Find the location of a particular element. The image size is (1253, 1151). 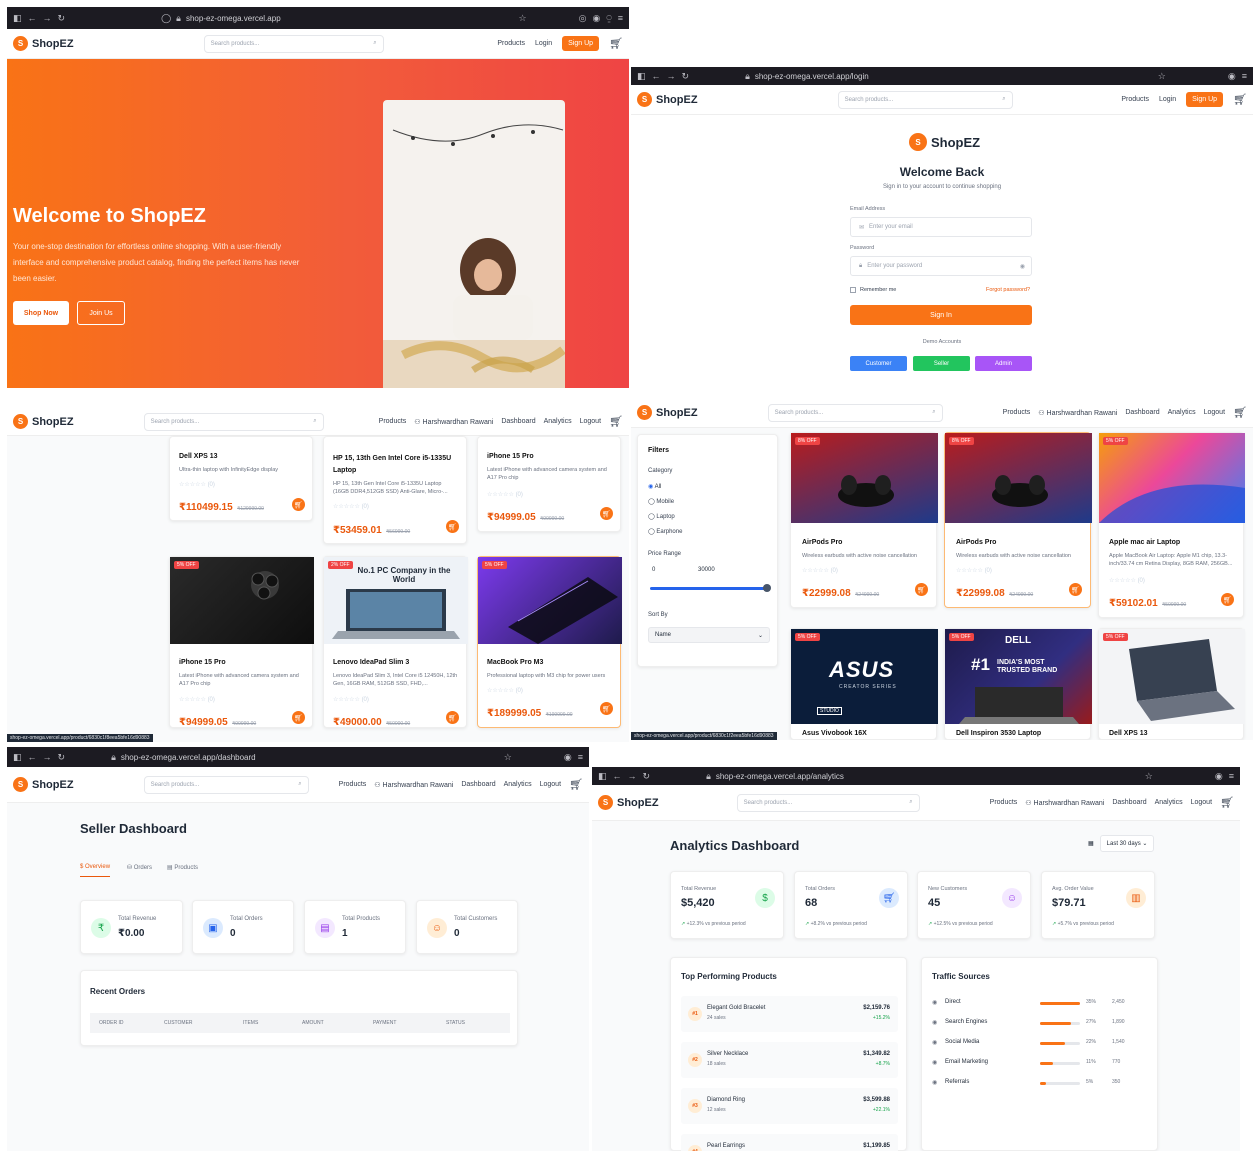

price-max-input: 30000 is located at coordinates (712, 572).